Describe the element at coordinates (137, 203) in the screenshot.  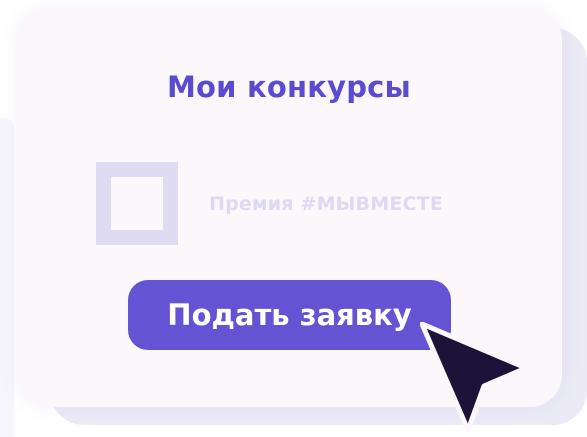
I see `checkbox-icon` at that location.